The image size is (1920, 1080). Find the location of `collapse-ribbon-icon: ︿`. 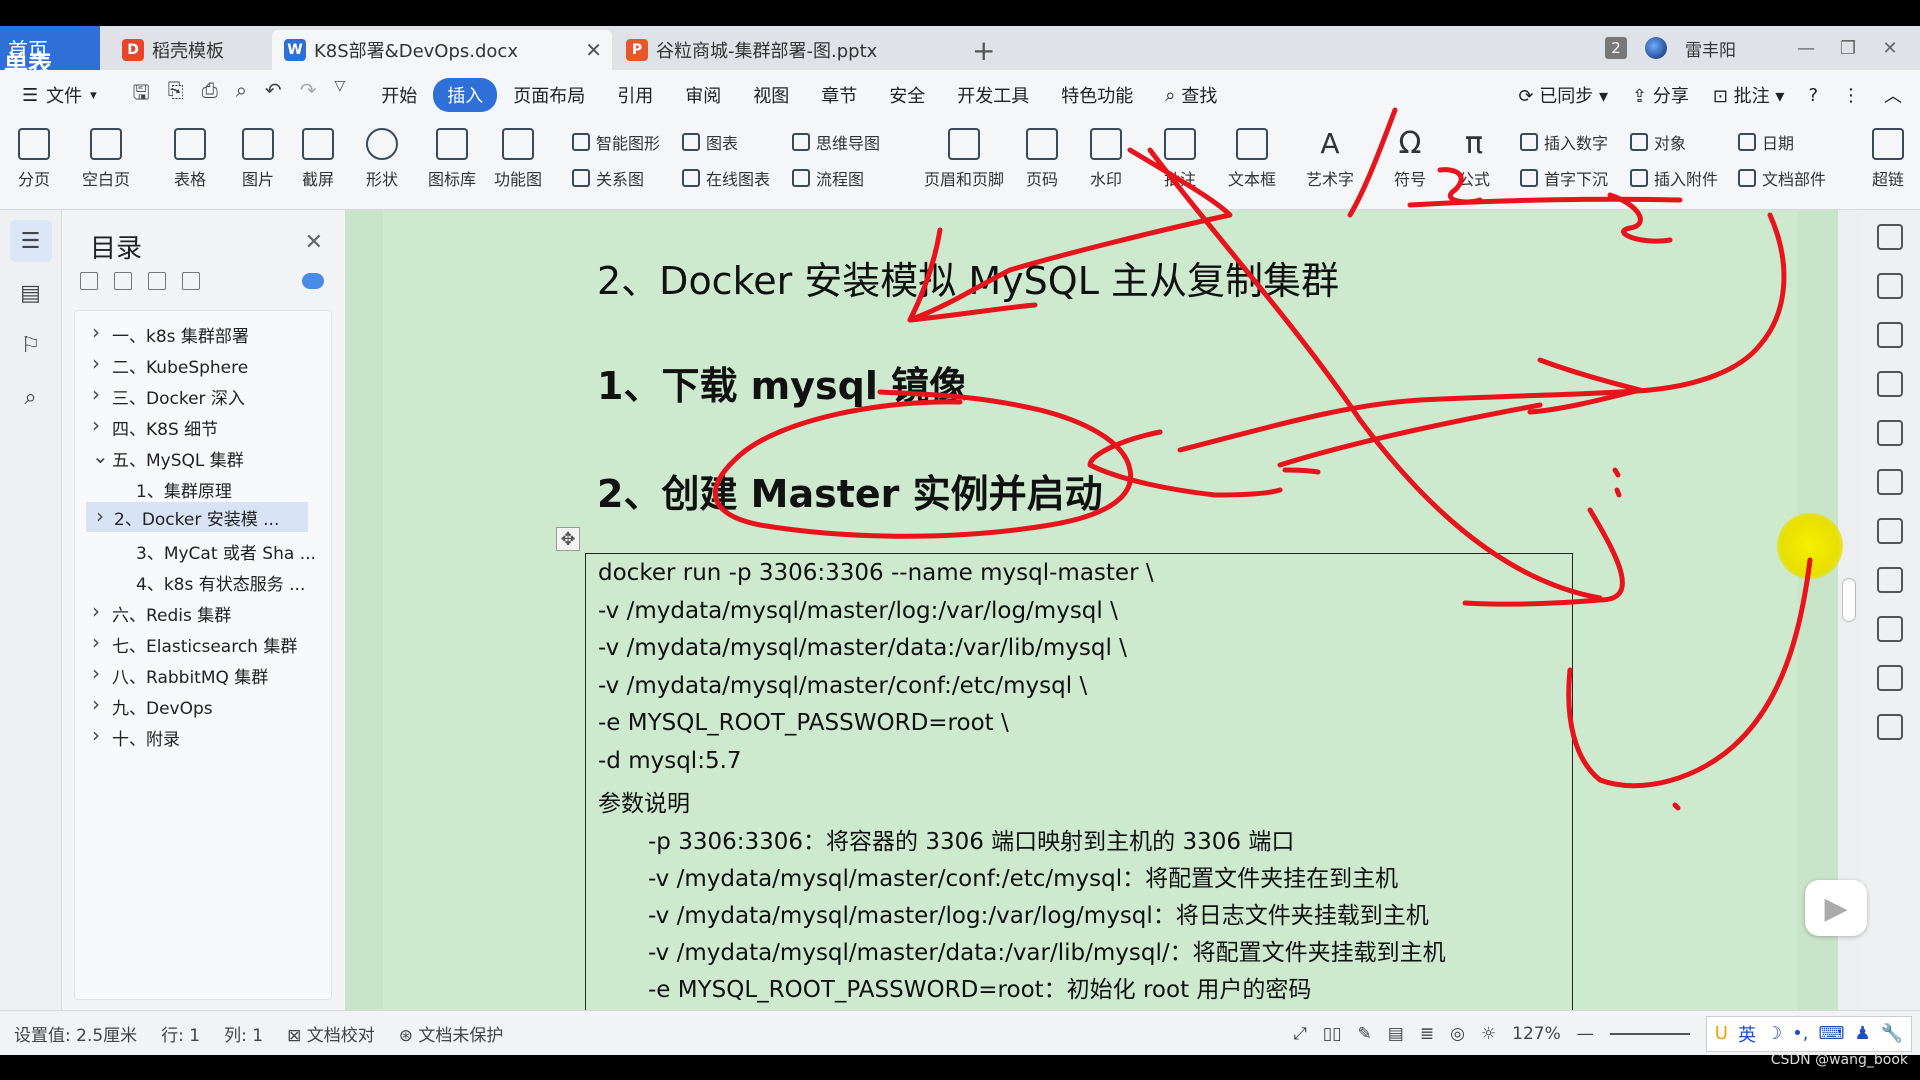

collapse-ribbon-icon: ︿ is located at coordinates (1893, 95).